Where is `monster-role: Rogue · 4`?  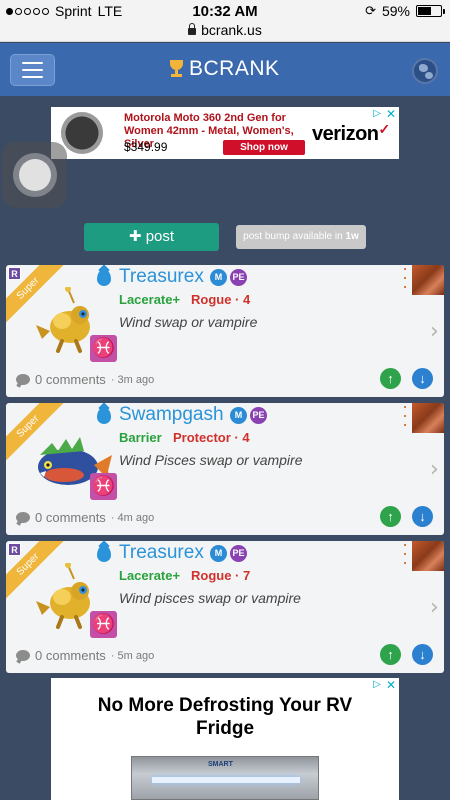 monster-role: Rogue · 4 is located at coordinates (221, 299).